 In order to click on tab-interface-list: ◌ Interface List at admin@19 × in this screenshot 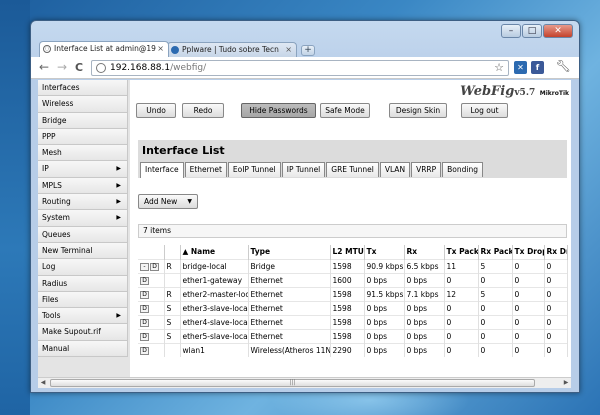, I will do `click(104, 49)`.